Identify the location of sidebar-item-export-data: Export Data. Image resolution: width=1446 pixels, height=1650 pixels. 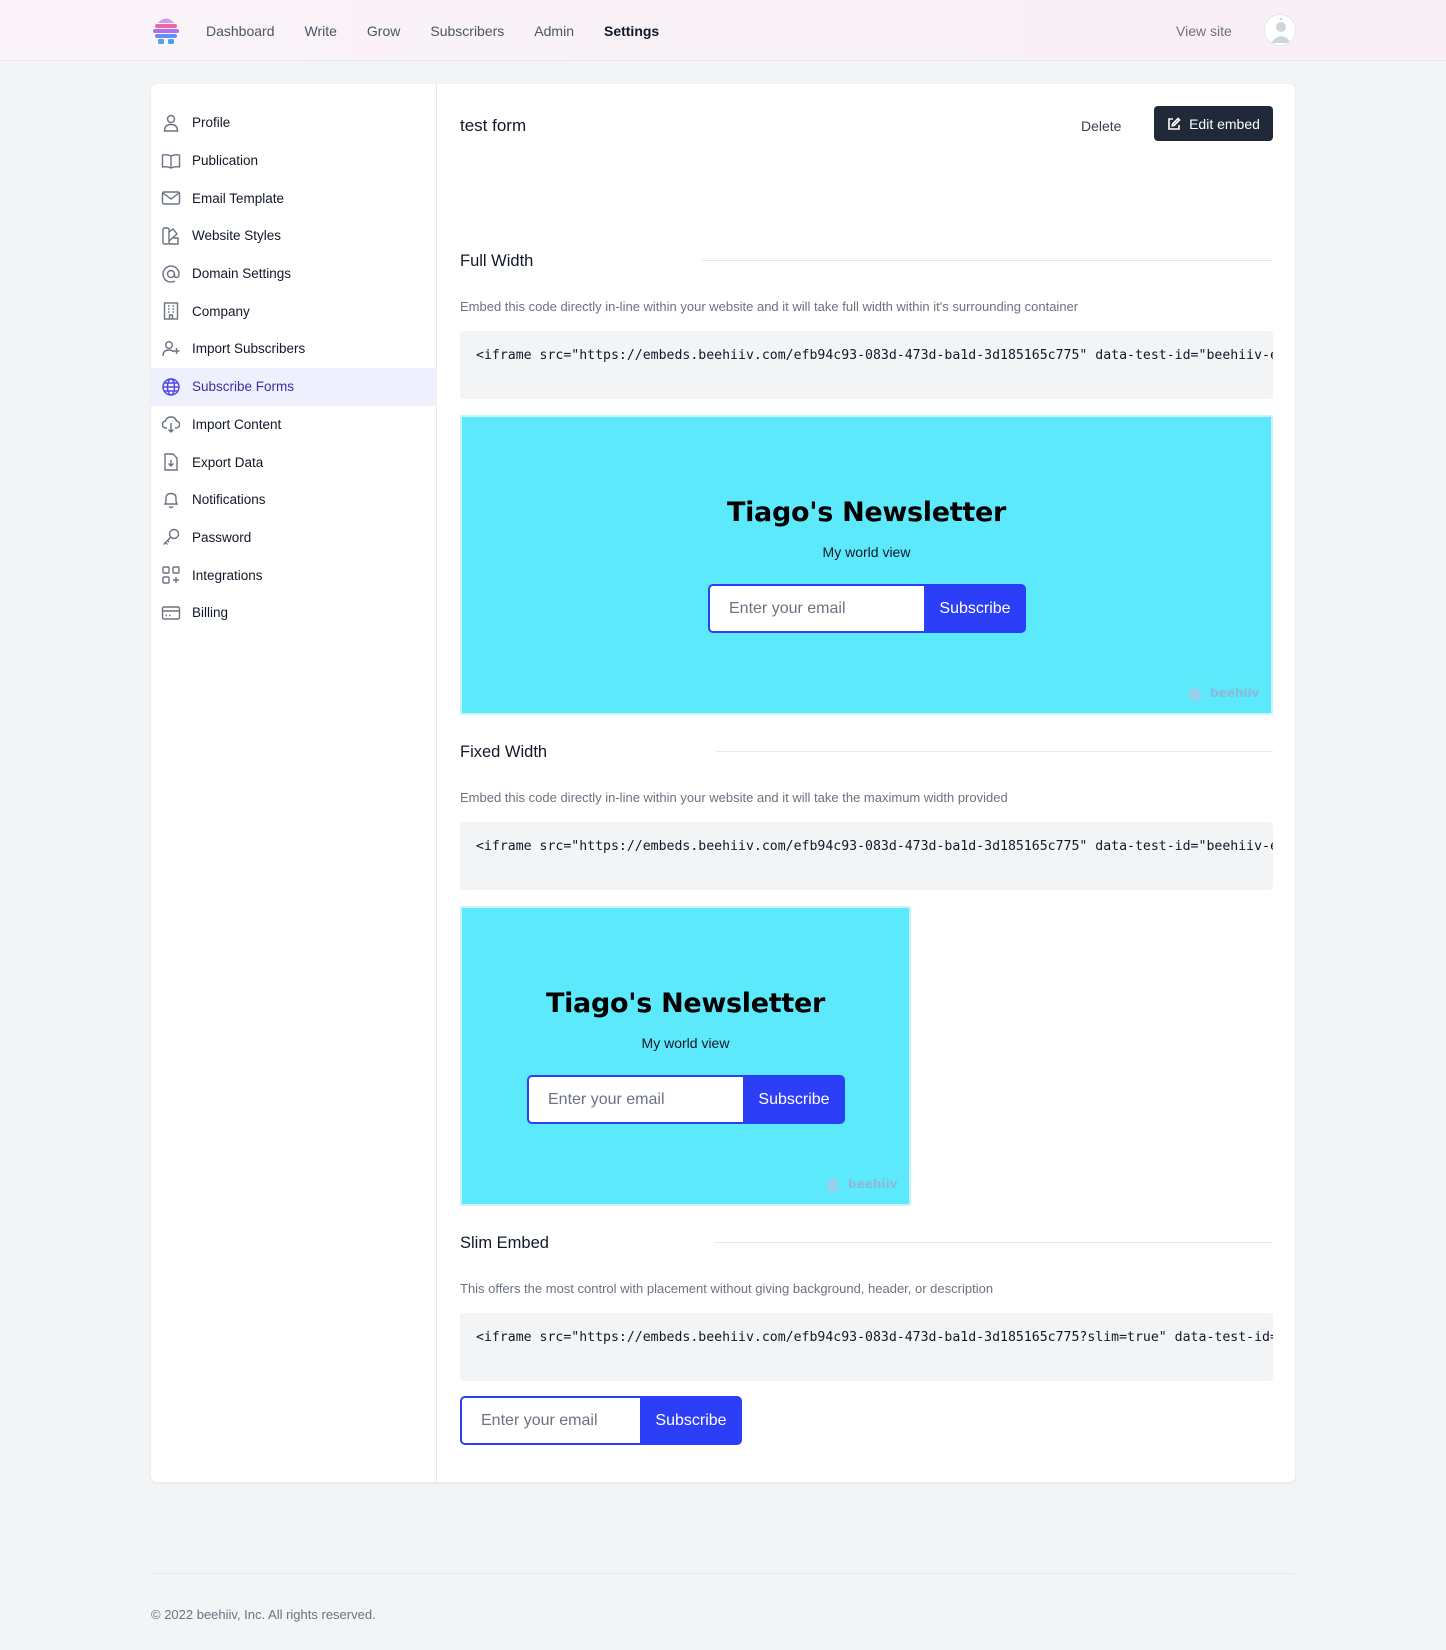
(294, 462).